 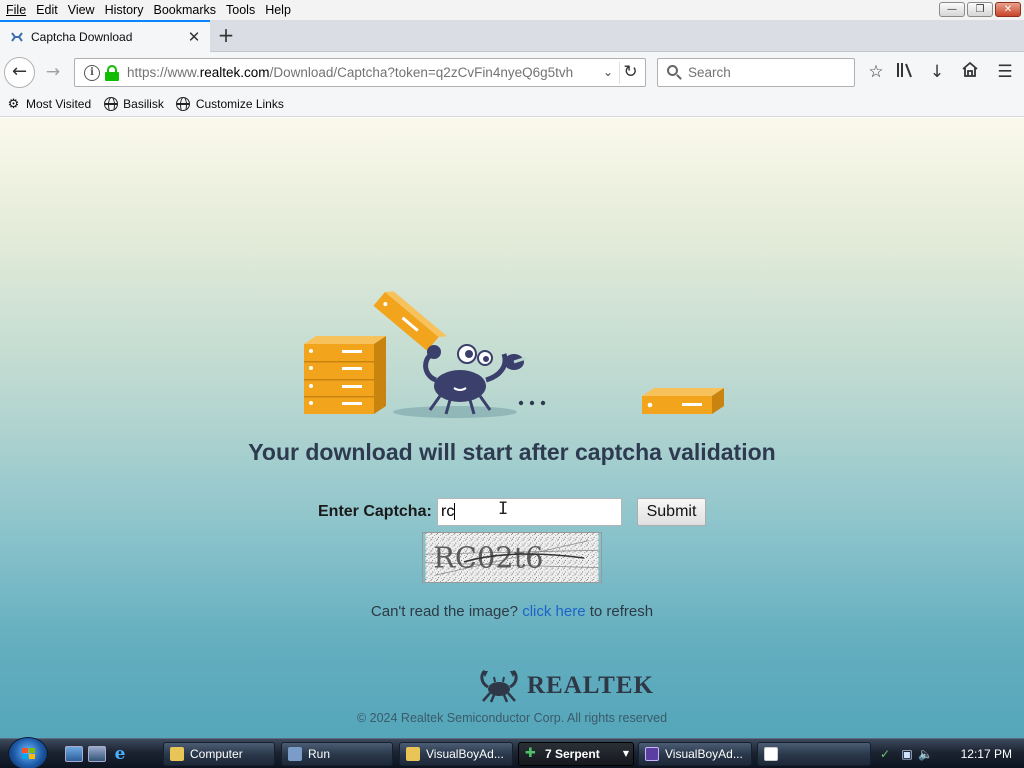 What do you see at coordinates (756, 72) in the screenshot?
I see `search-box: Search` at bounding box center [756, 72].